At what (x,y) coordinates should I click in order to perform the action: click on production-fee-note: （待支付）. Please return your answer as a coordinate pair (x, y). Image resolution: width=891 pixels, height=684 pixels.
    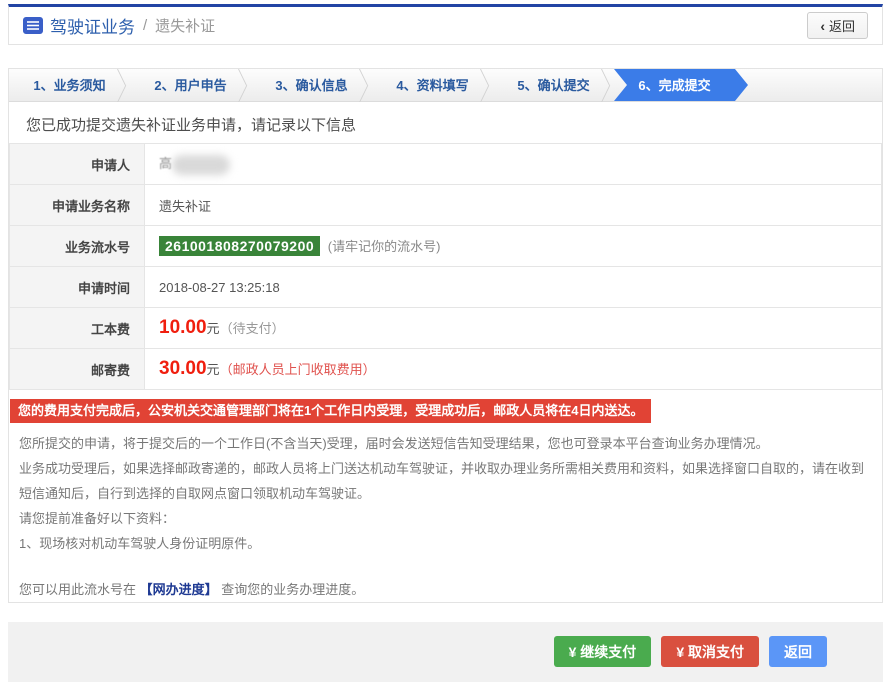
    Looking at the image, I should click on (252, 328).